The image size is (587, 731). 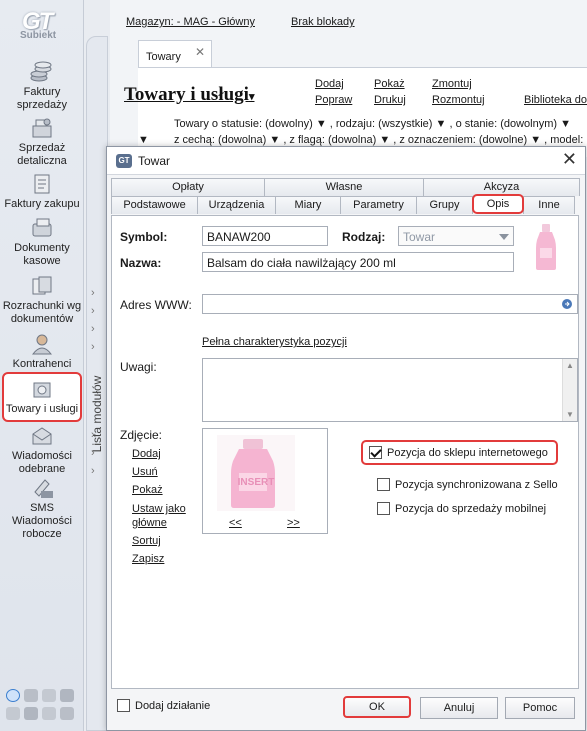 What do you see at coordinates (147, 490) in the screenshot?
I see `photo-show-link: Pokaż` at bounding box center [147, 490].